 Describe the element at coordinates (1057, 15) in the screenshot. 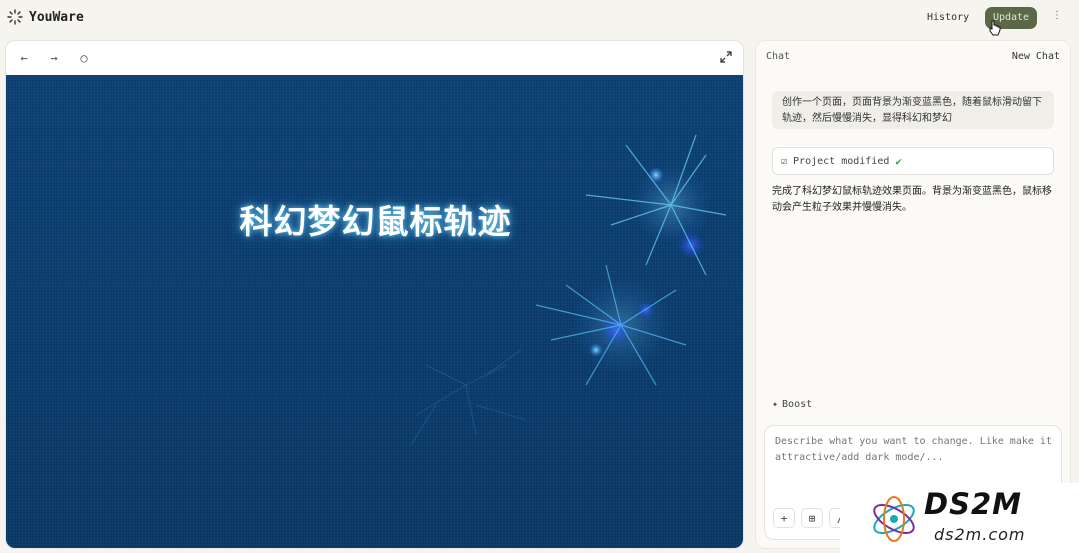

I see `more-menu-button: ⋮` at that location.